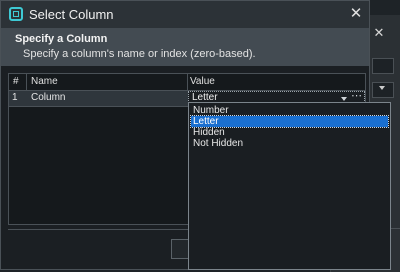  What do you see at coordinates (289, 143) in the screenshot?
I see `dropdown-option-not-hidden: Not Hidden` at bounding box center [289, 143].